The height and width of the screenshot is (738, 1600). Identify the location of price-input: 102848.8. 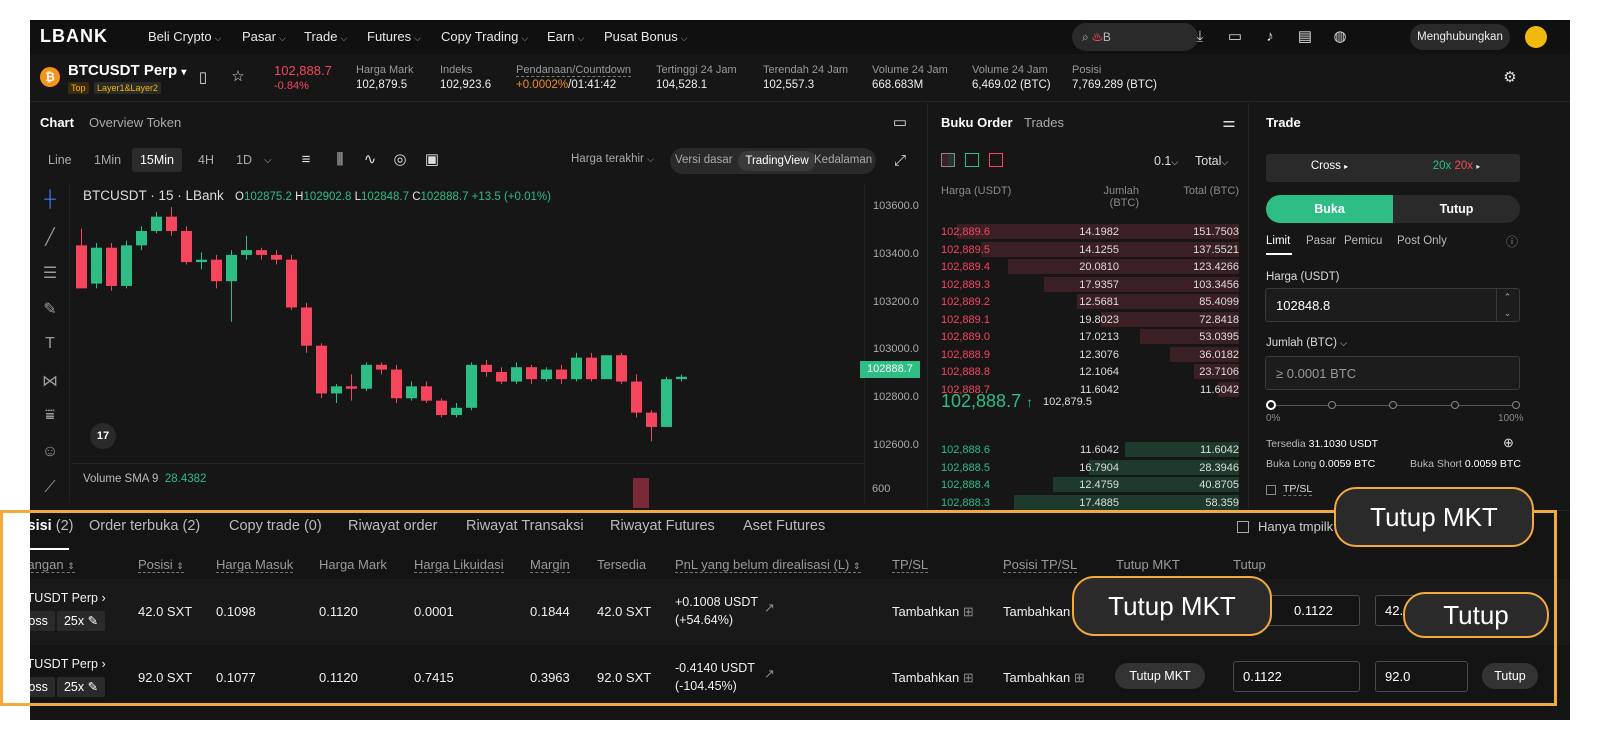
(1392, 305).